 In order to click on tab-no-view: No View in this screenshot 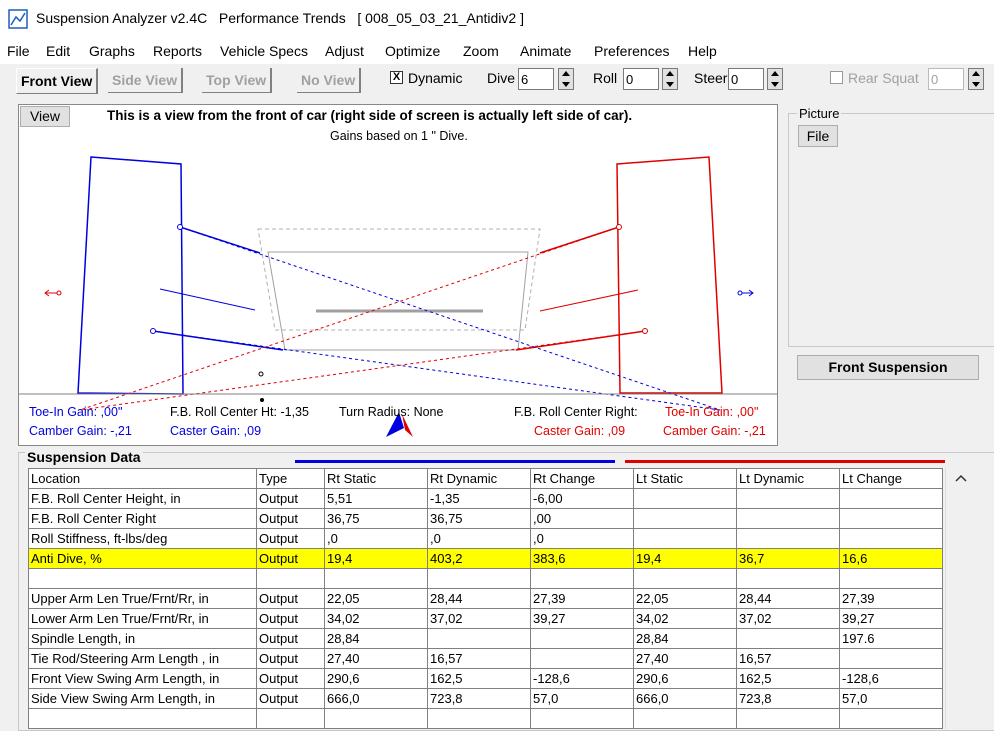, I will do `click(329, 80)`.